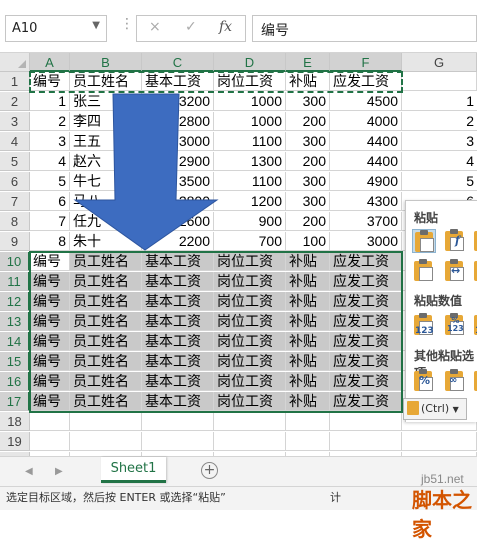 The width and height of the screenshot is (477, 542). What do you see at coordinates (438, 301) in the screenshot?
I see `paste-values-section-title: 粘贴数值` at bounding box center [438, 301].